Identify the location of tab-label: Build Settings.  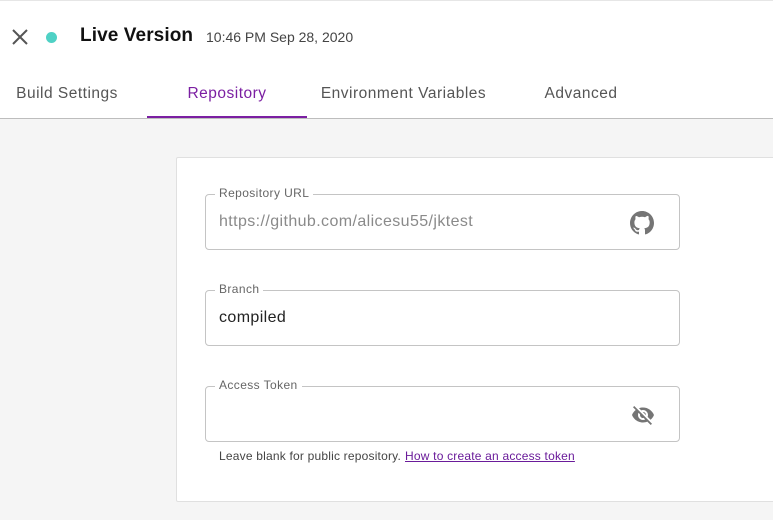
(67, 93).